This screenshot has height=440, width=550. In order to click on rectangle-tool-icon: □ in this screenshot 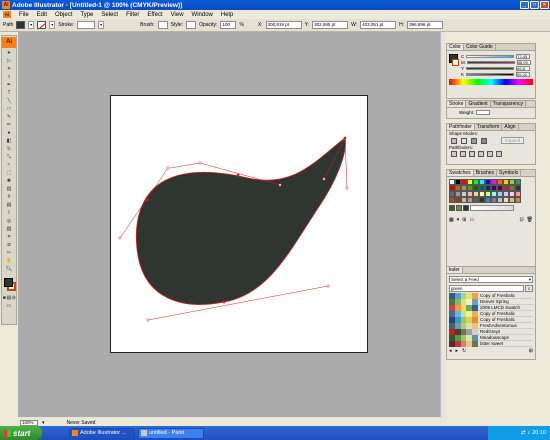, I will do `click(9, 109)`.